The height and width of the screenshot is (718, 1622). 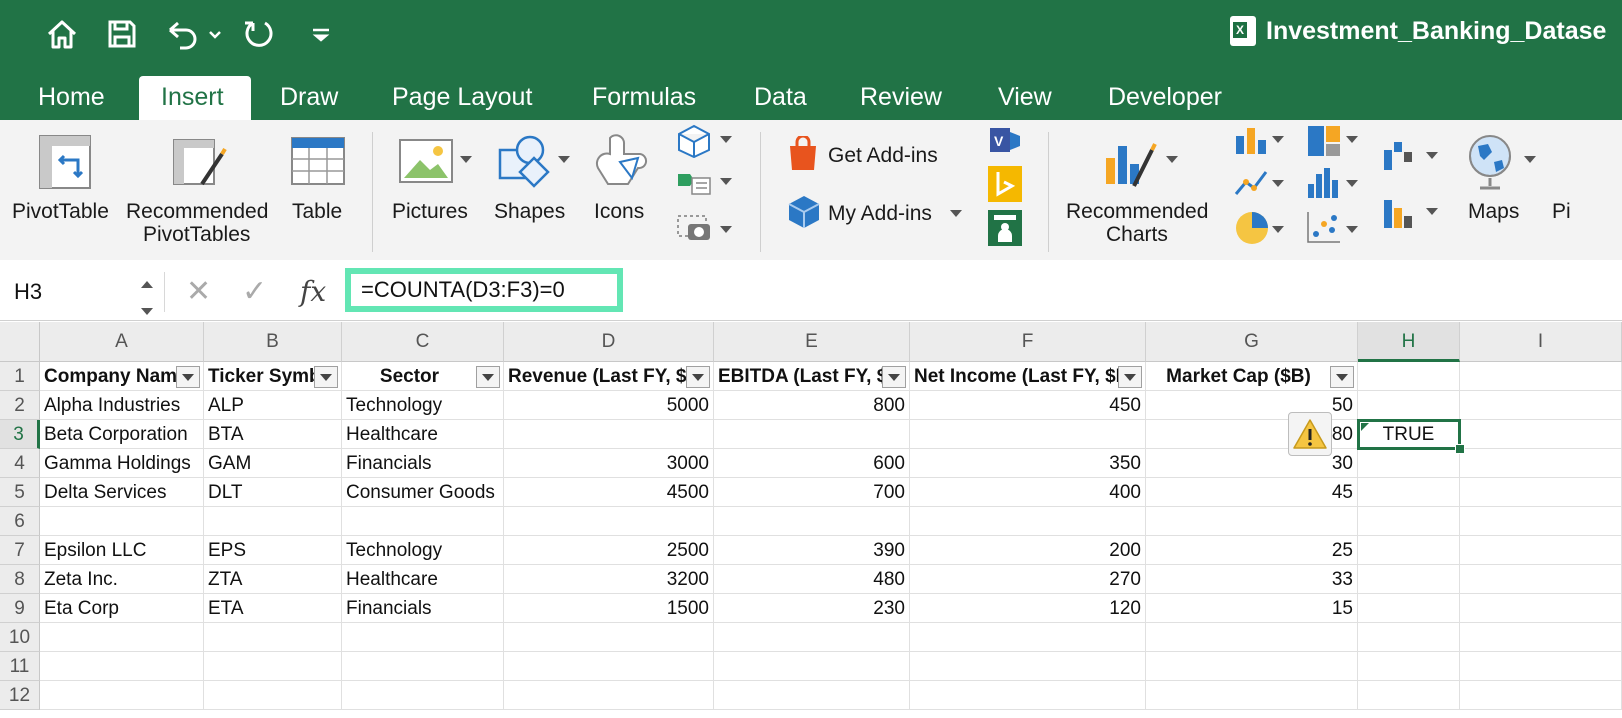 What do you see at coordinates (423, 342) in the screenshot?
I see `column-header-c: C` at bounding box center [423, 342].